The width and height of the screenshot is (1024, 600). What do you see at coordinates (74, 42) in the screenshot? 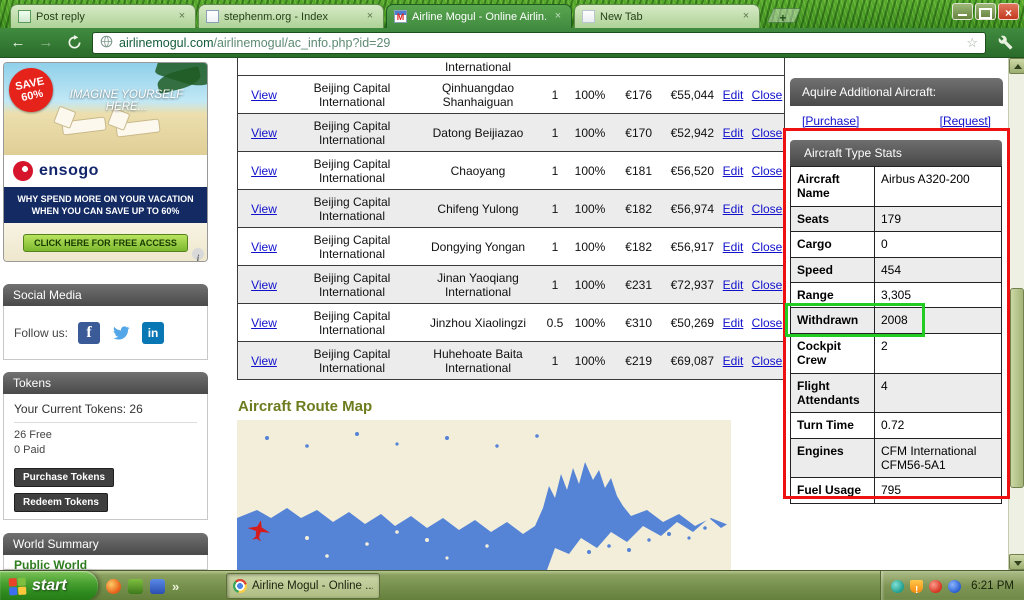
I see `reload-button` at bounding box center [74, 42].